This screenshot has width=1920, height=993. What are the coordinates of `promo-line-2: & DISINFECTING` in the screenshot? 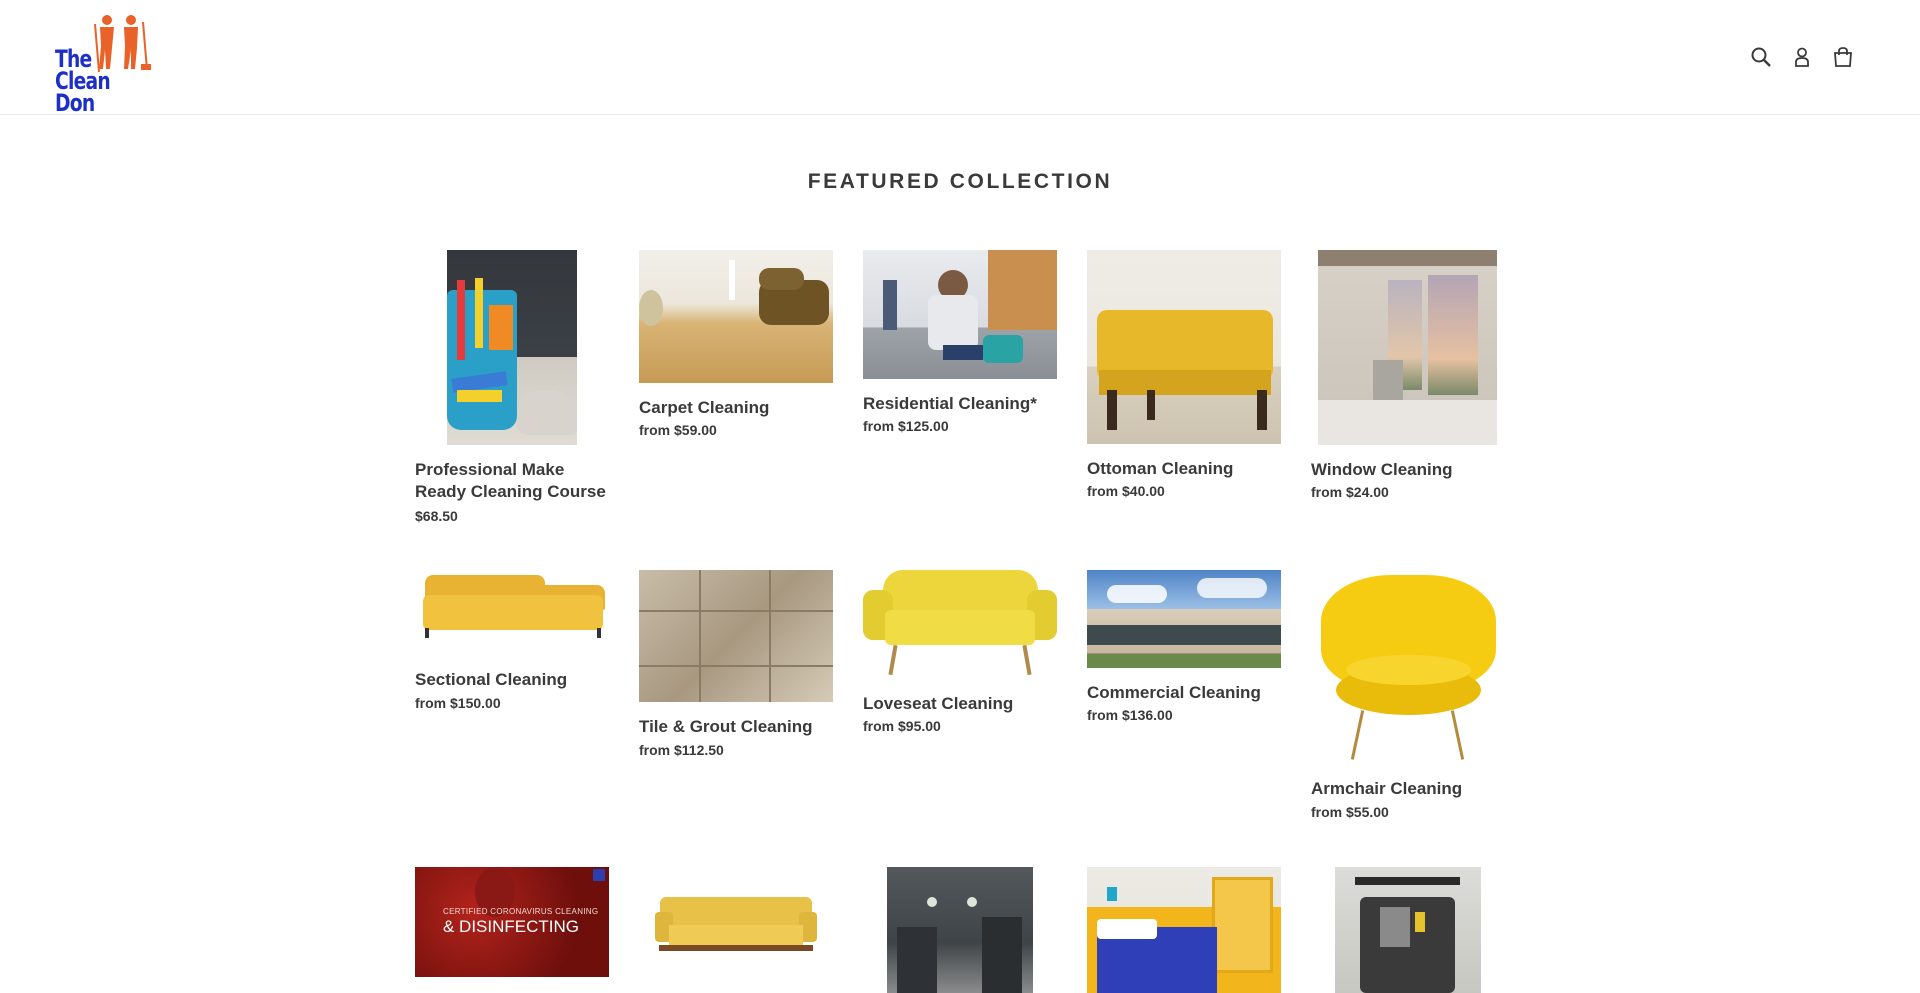 It's located at (511, 926).